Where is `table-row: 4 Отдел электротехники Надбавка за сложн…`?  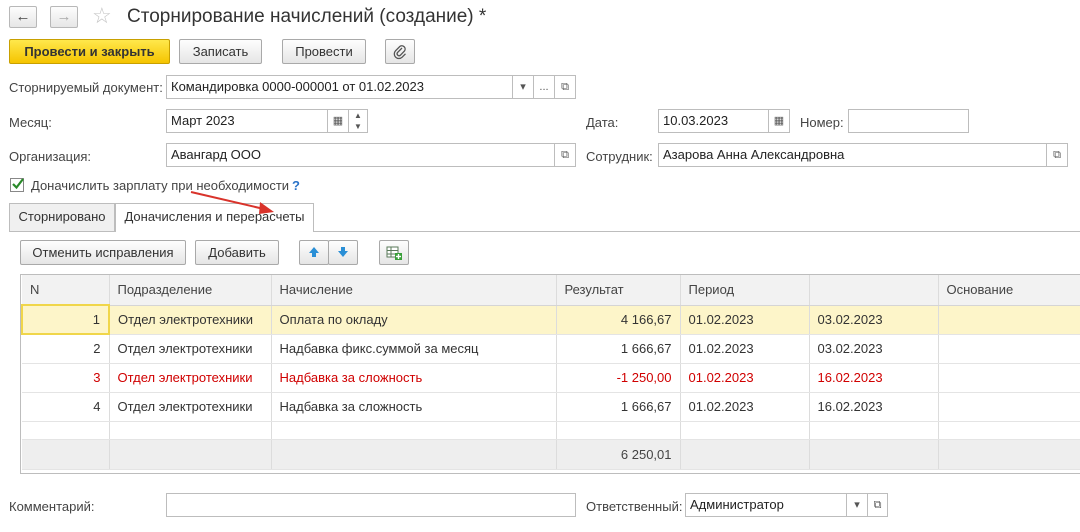 table-row: 4 Отдел электротехники Надбавка за сложн… is located at coordinates (551, 407).